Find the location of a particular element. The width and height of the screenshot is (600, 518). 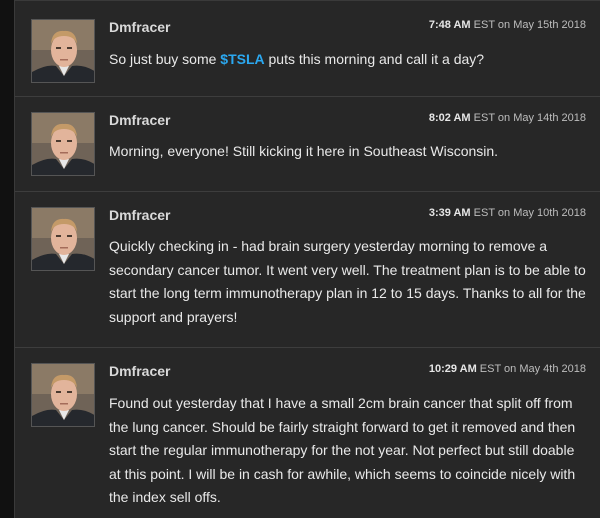

timestamp: 10:29 AM EST on May 4th 2018 is located at coordinates (507, 369).